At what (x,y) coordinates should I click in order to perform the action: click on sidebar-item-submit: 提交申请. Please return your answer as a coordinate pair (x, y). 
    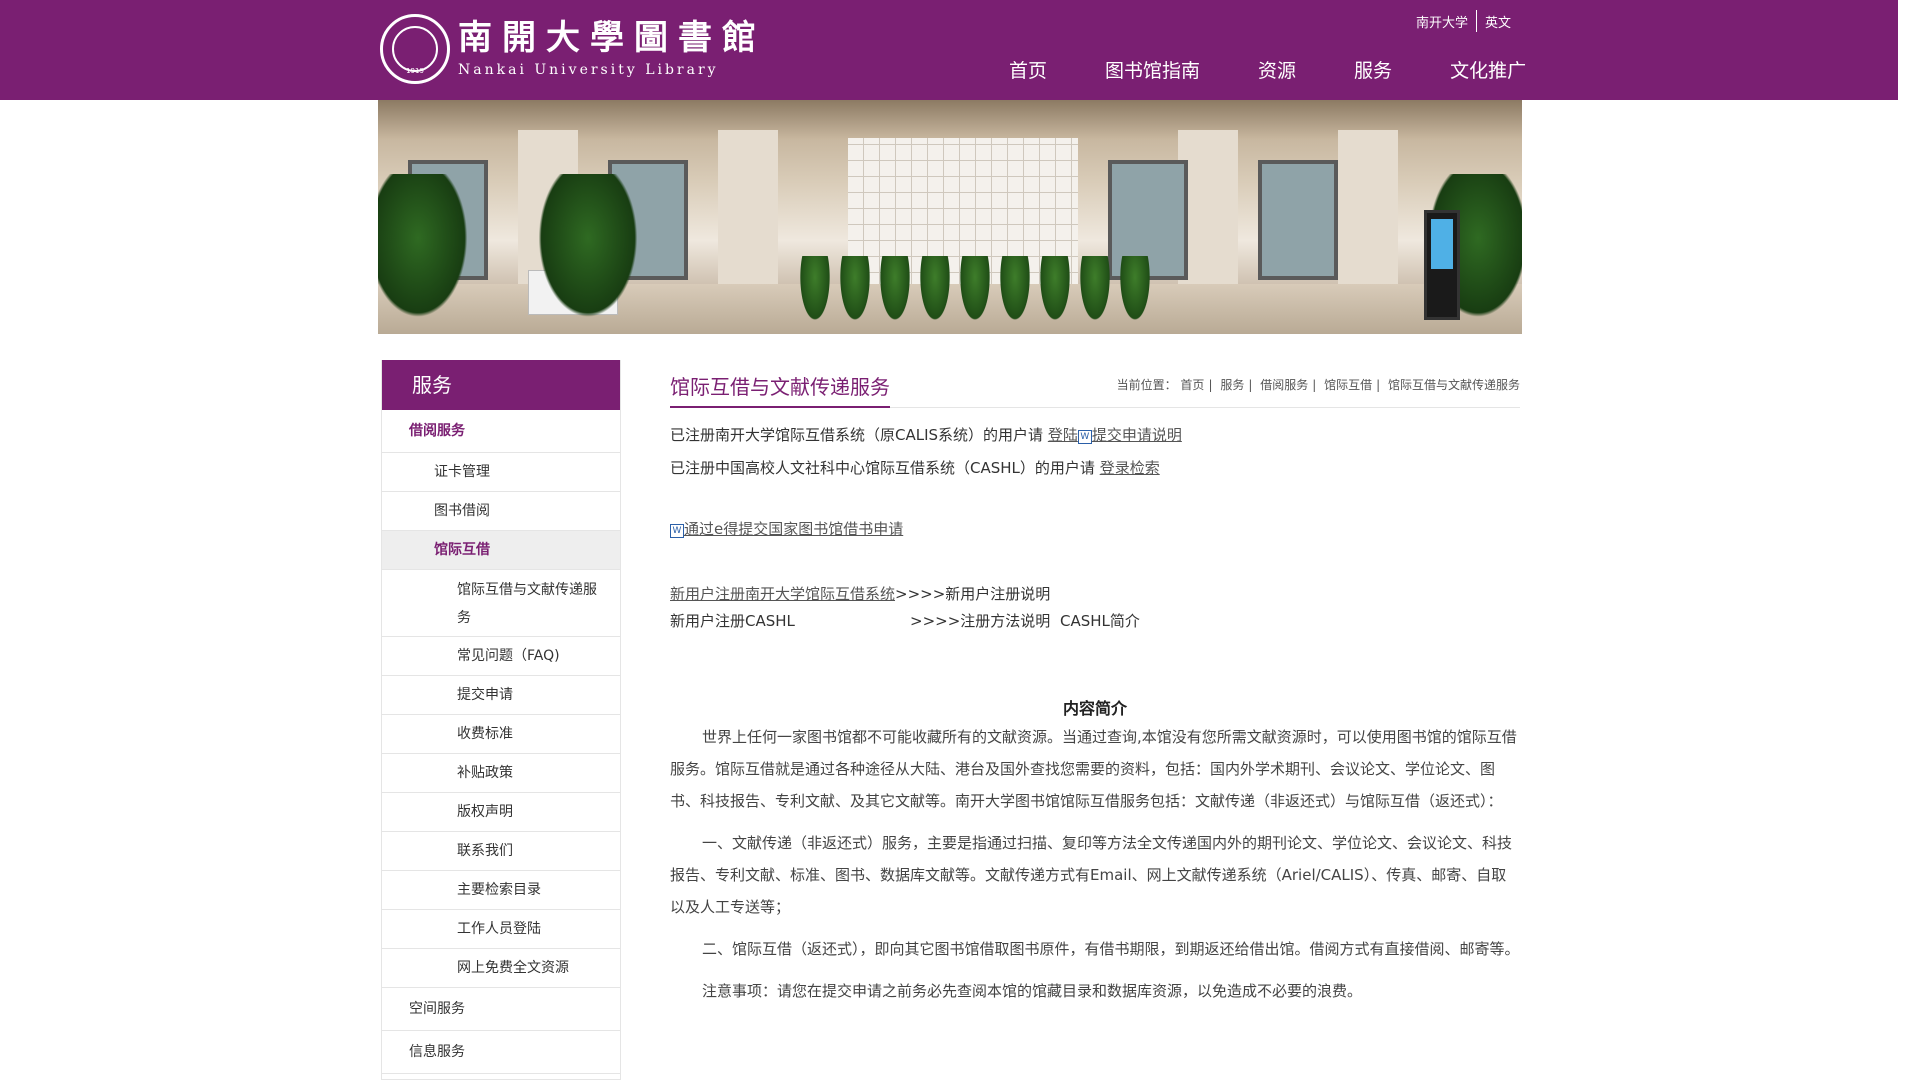
    Looking at the image, I should click on (501, 695).